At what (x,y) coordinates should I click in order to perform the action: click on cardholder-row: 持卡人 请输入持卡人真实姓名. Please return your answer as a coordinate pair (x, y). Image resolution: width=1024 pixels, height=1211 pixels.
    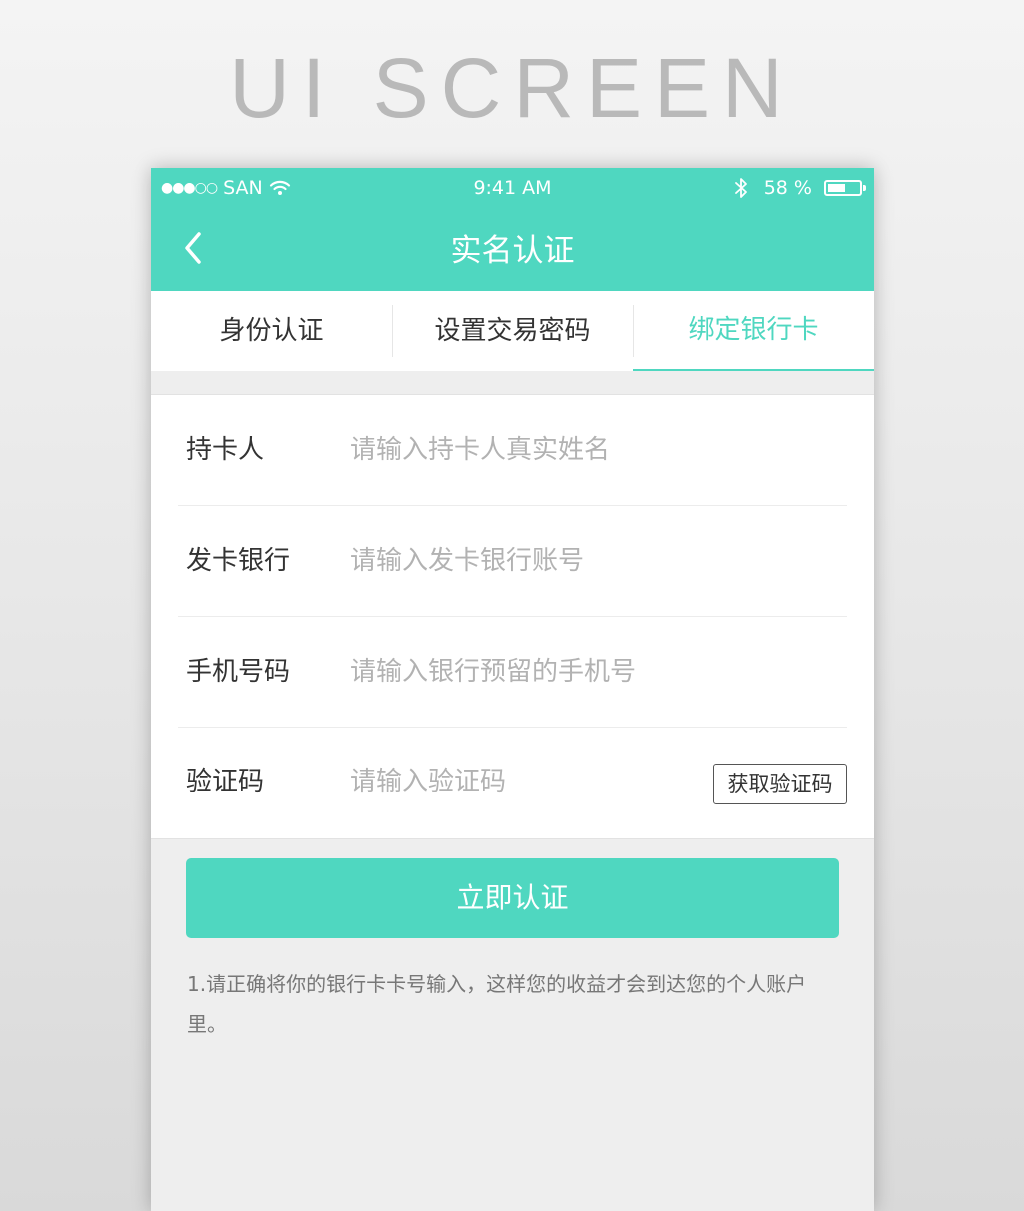
    Looking at the image, I should click on (512, 450).